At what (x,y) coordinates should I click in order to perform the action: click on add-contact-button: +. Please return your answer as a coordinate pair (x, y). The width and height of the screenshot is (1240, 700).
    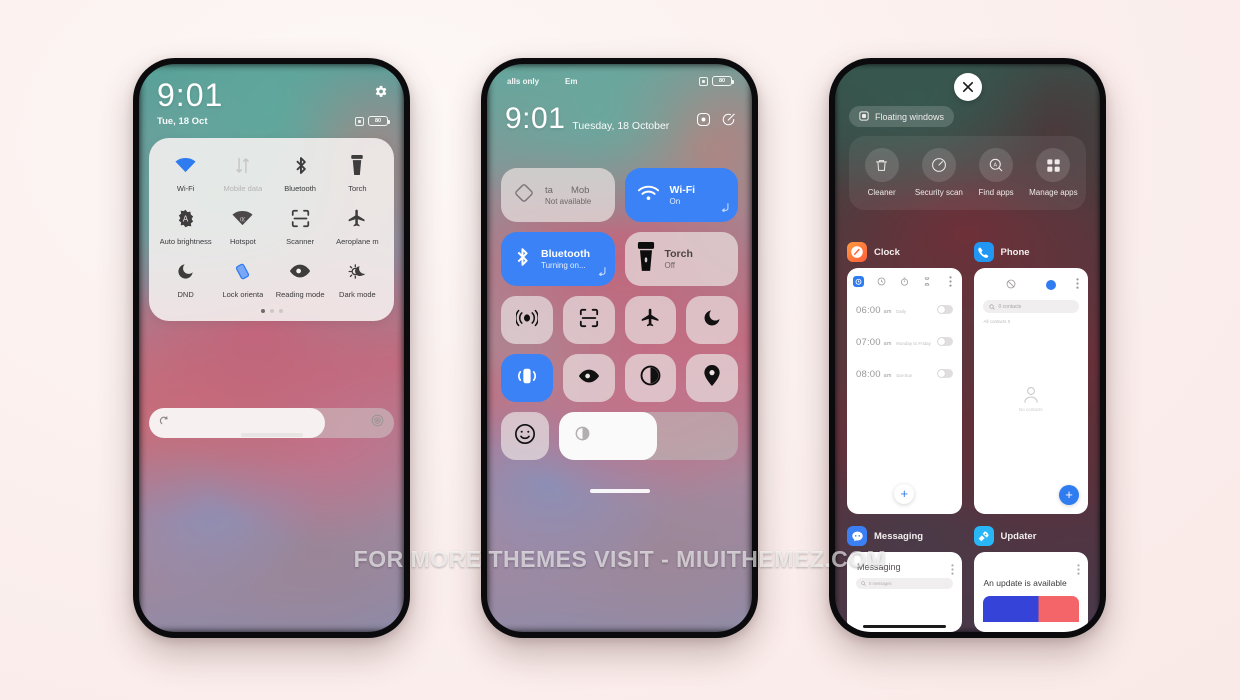
    Looking at the image, I should click on (1069, 495).